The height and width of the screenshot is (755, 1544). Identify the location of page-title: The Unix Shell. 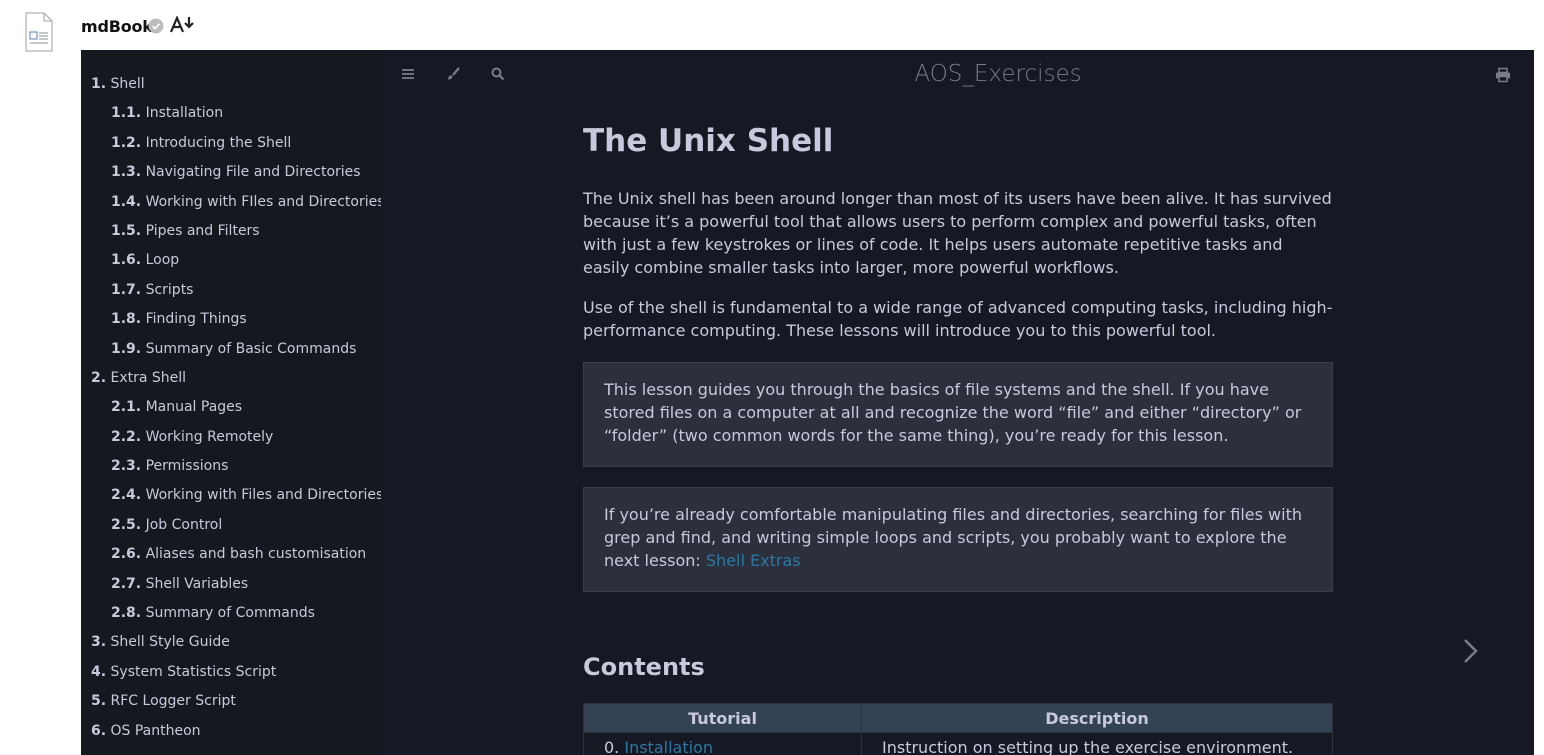
(708, 141).